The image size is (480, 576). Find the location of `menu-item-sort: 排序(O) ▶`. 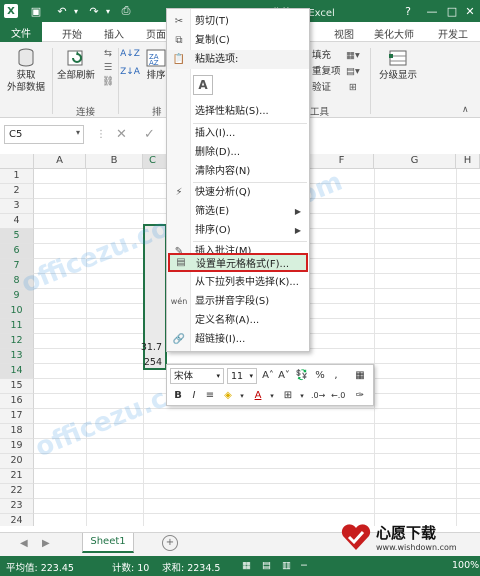

menu-item-sort: 排序(O) ▶ is located at coordinates (238, 230).